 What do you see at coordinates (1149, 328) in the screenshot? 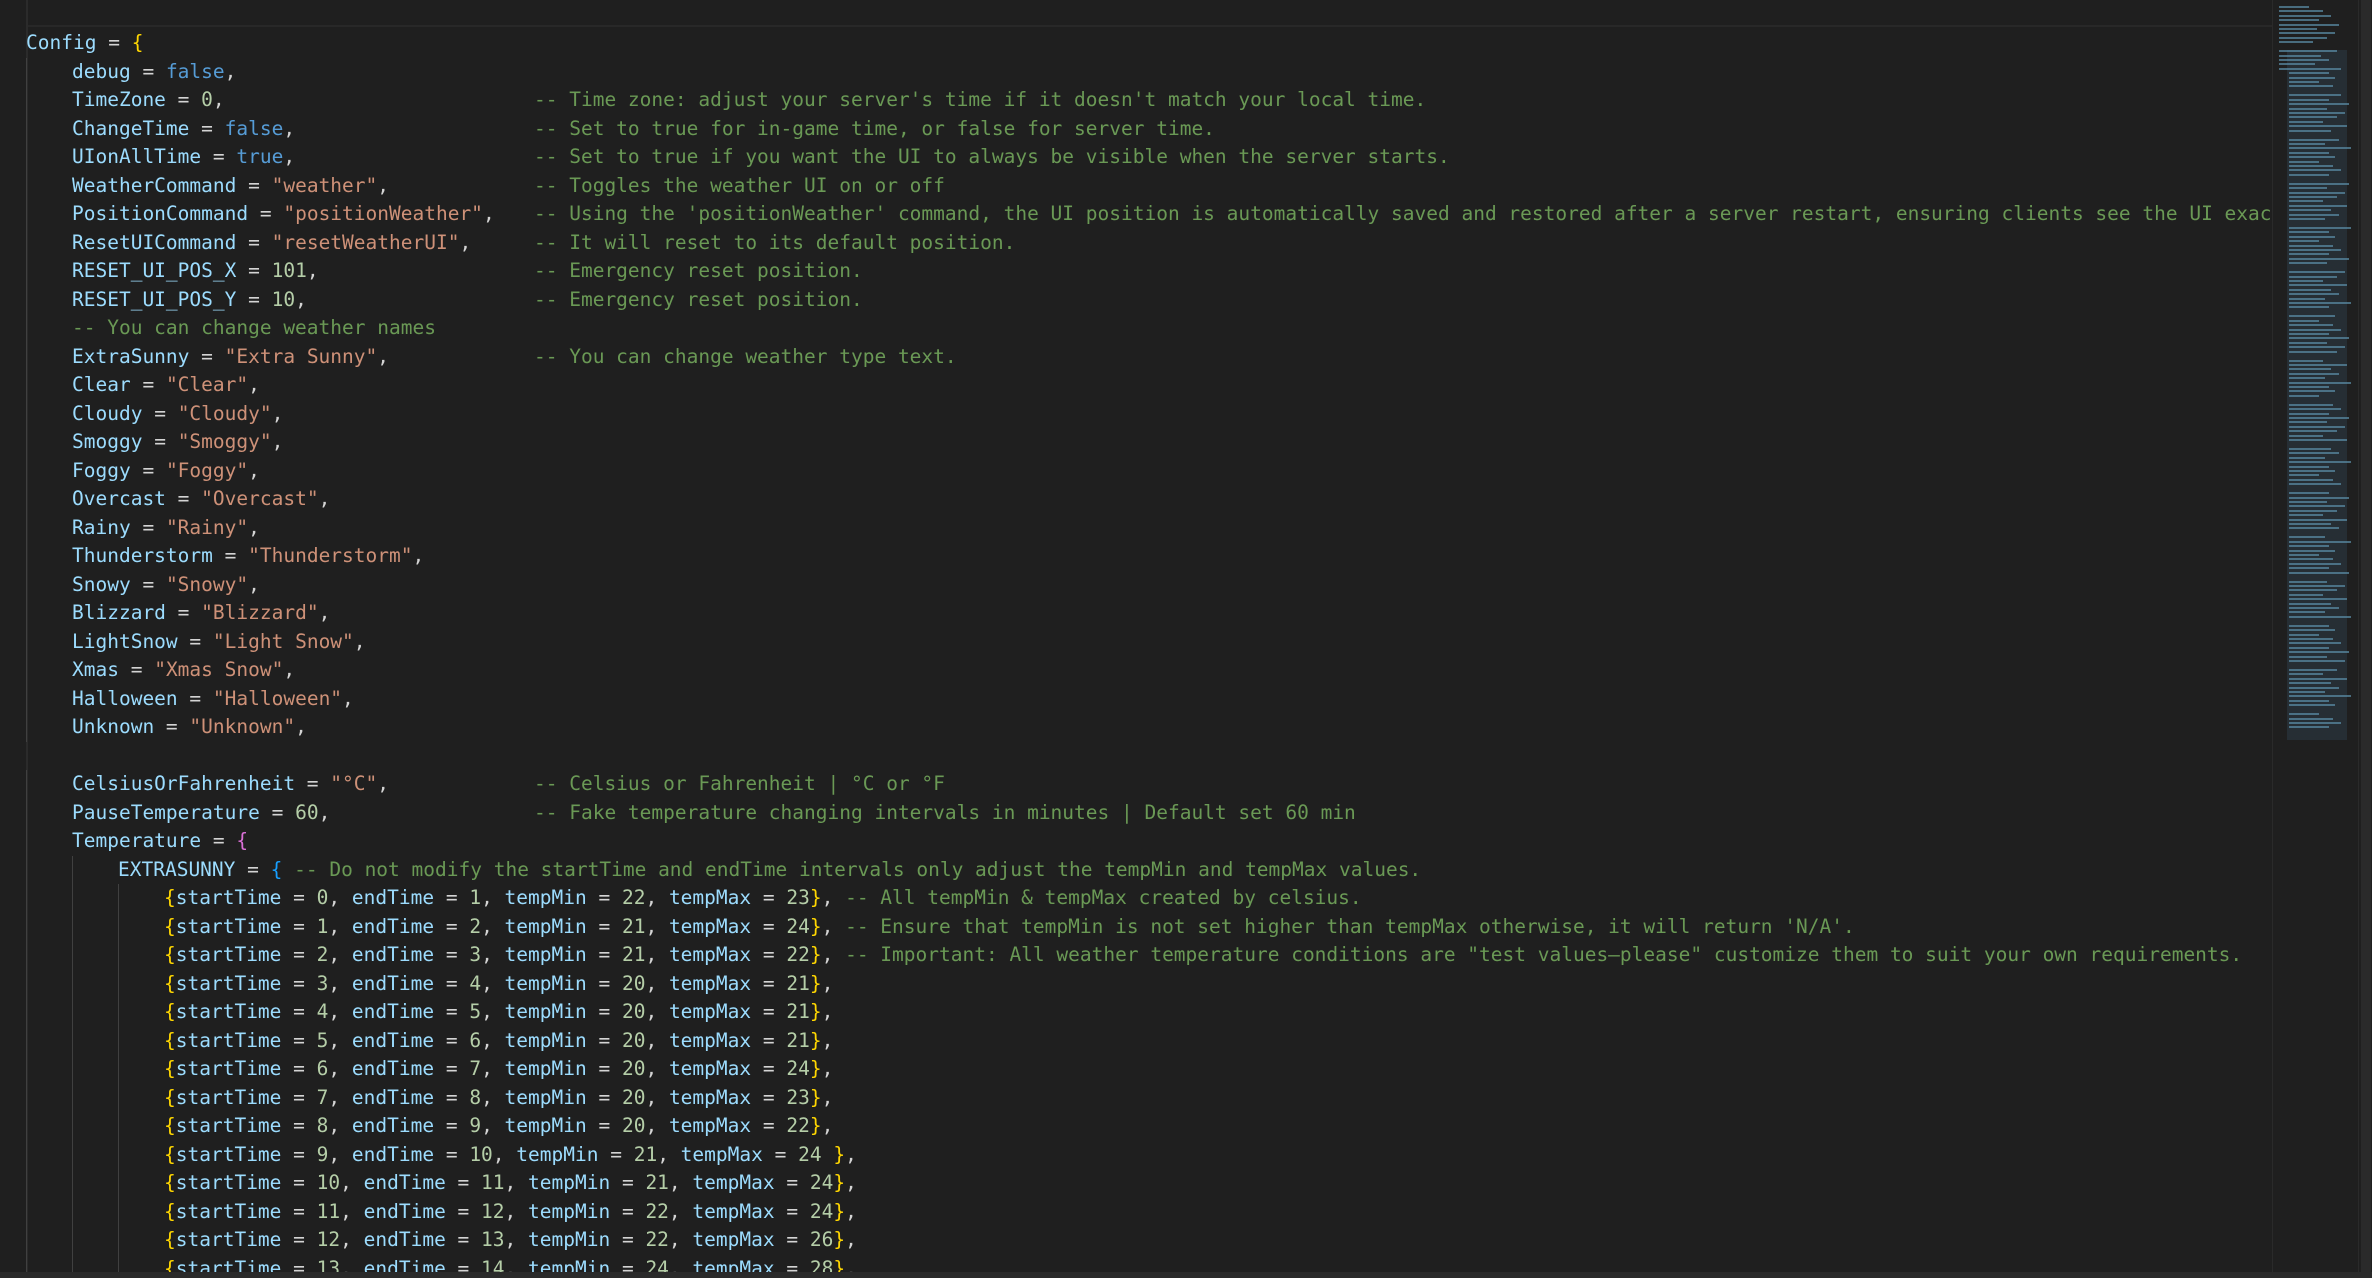
I see `code-line: -- You can change weather names` at bounding box center [1149, 328].